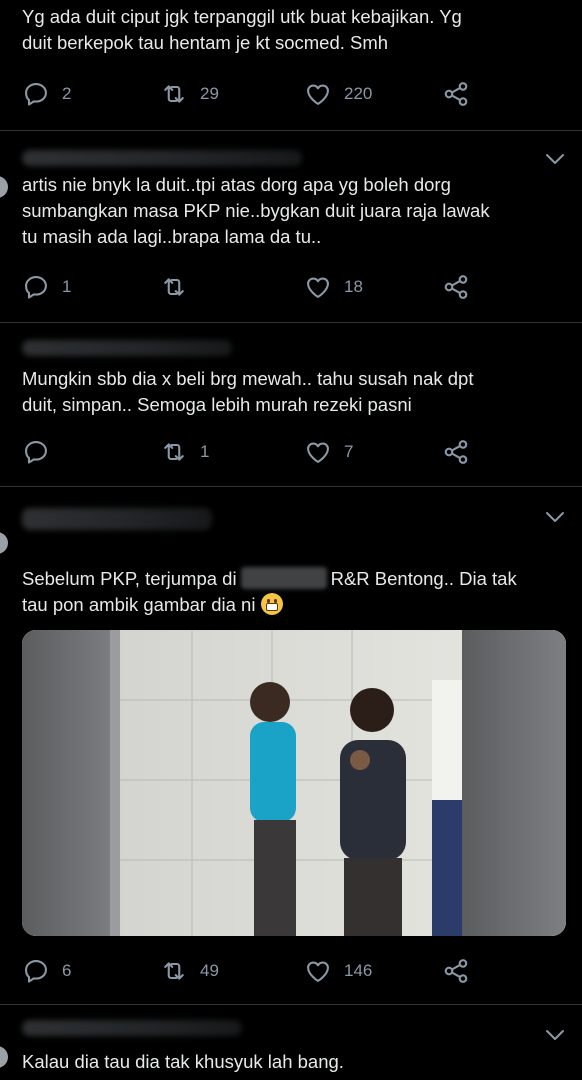  Describe the element at coordinates (358, 970) in the screenshot. I see `like-count: 146` at that location.